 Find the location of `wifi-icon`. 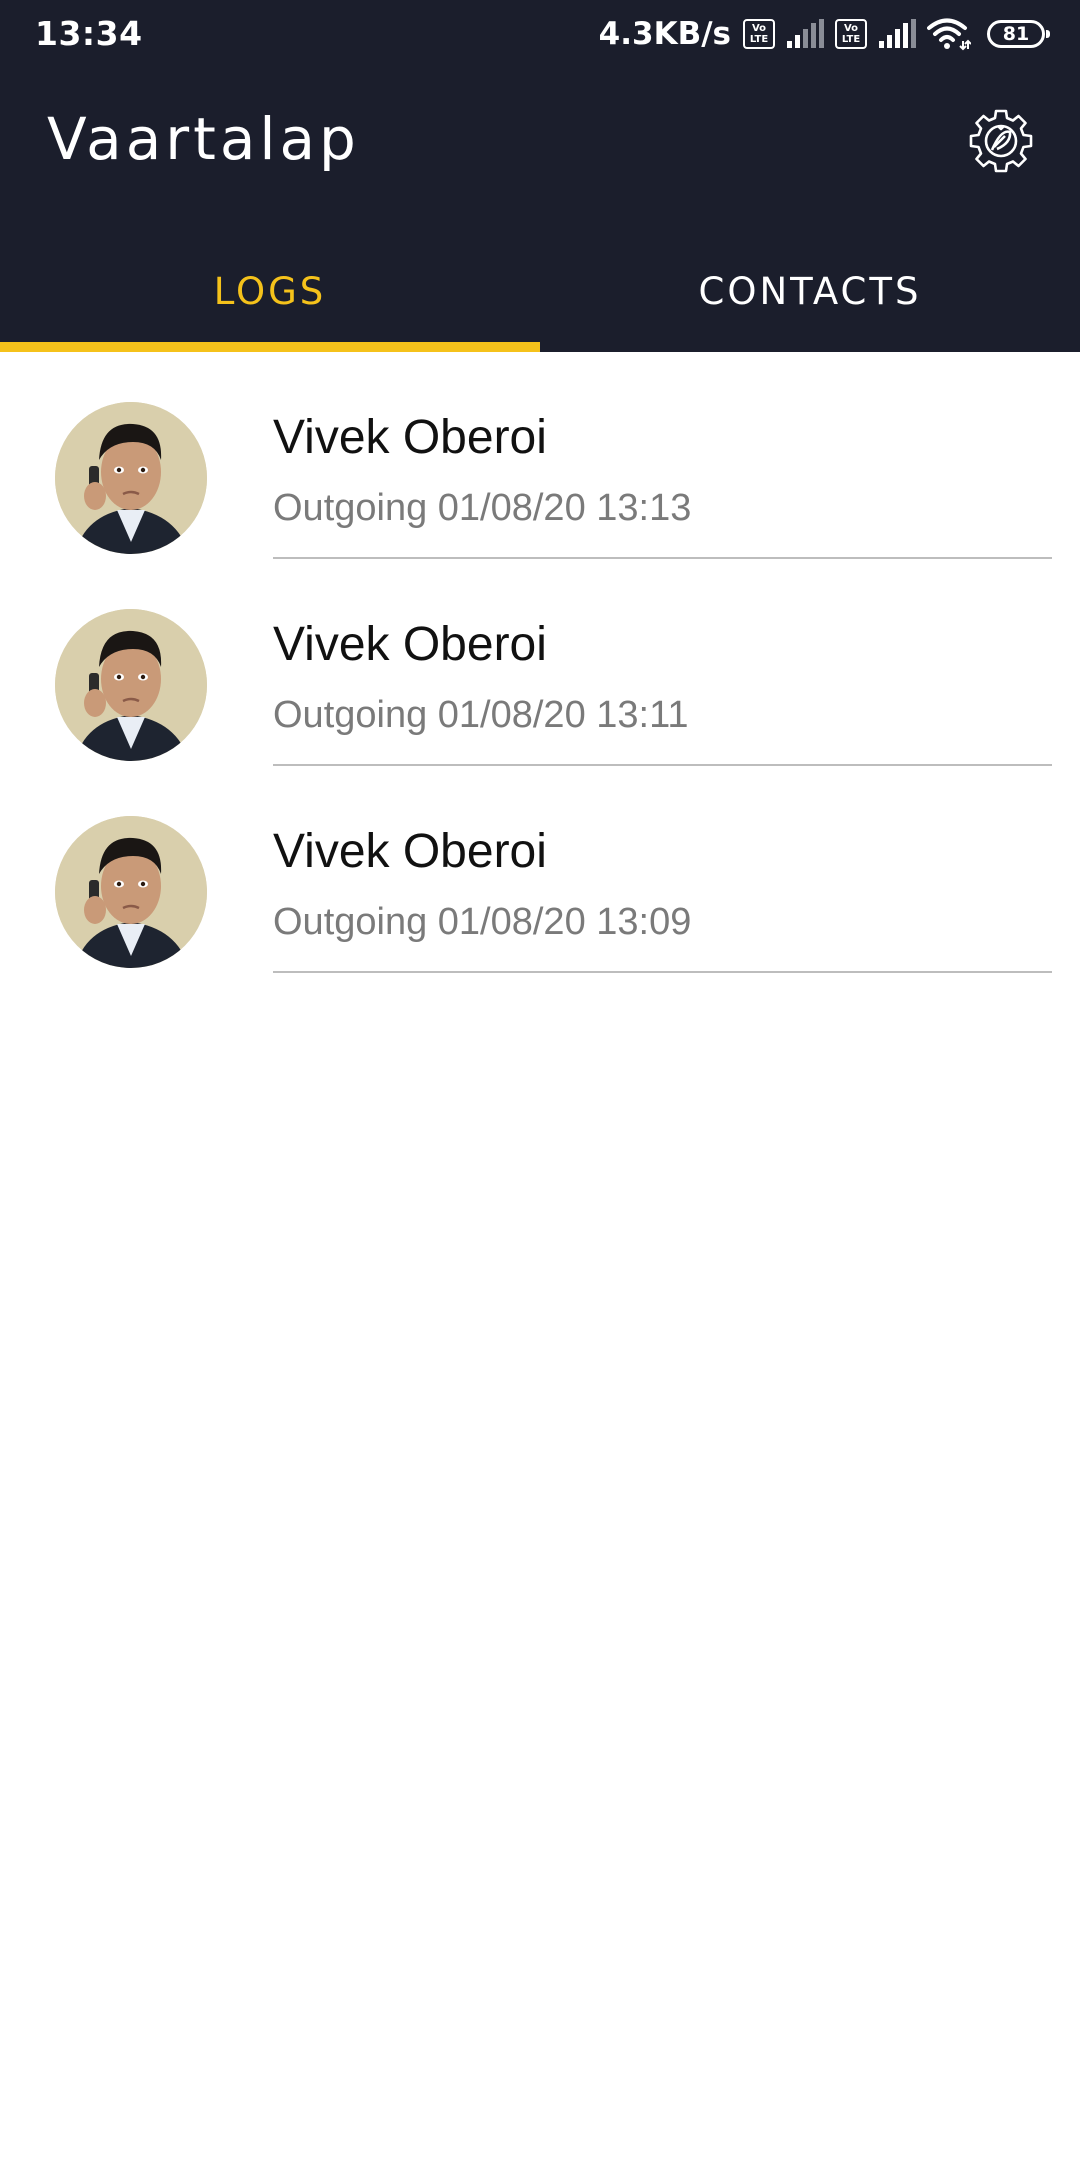

wifi-icon is located at coordinates (949, 34).